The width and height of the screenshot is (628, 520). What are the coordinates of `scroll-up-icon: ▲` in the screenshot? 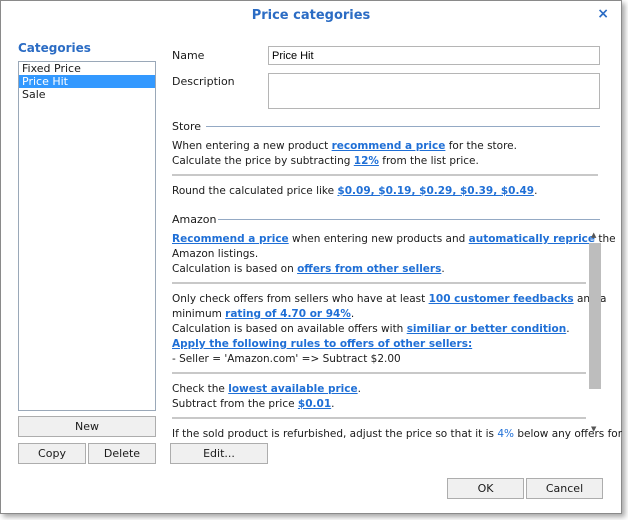 It's located at (593, 235).